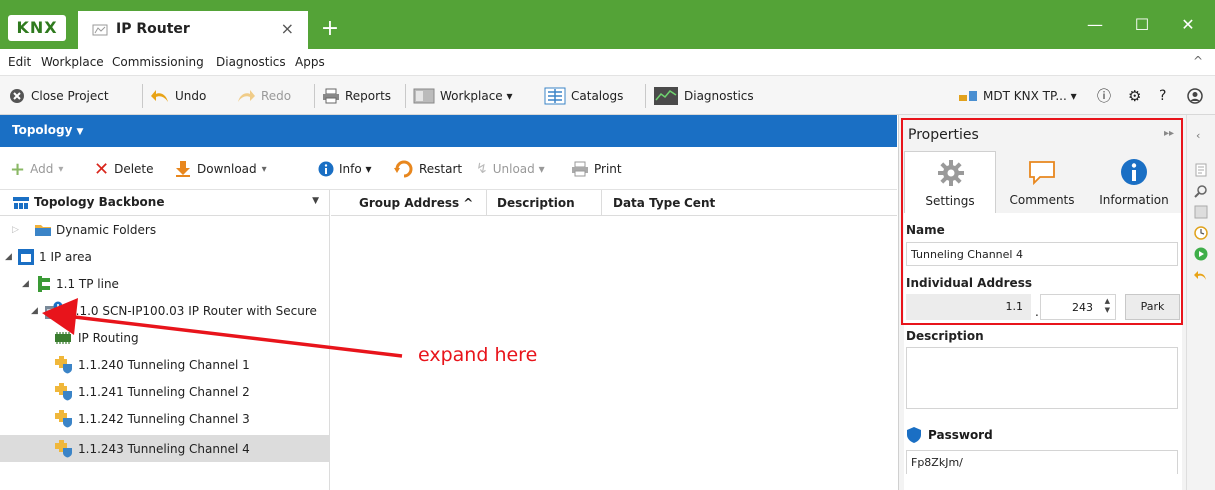 The image size is (1215, 490). I want to click on comment-bubble-icon, so click(1042, 173).